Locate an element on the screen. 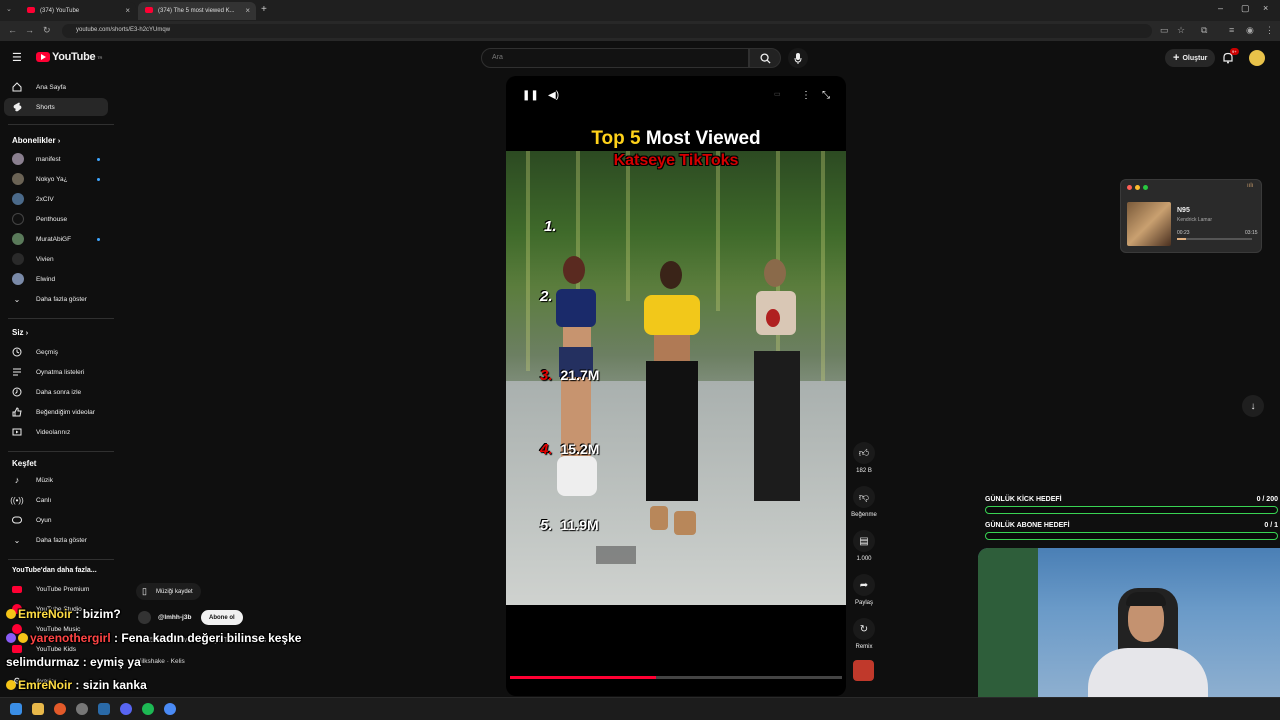 The height and width of the screenshot is (720, 1280). explore-show-more: ⌄ Daha fazla göster is located at coordinates (56, 540).